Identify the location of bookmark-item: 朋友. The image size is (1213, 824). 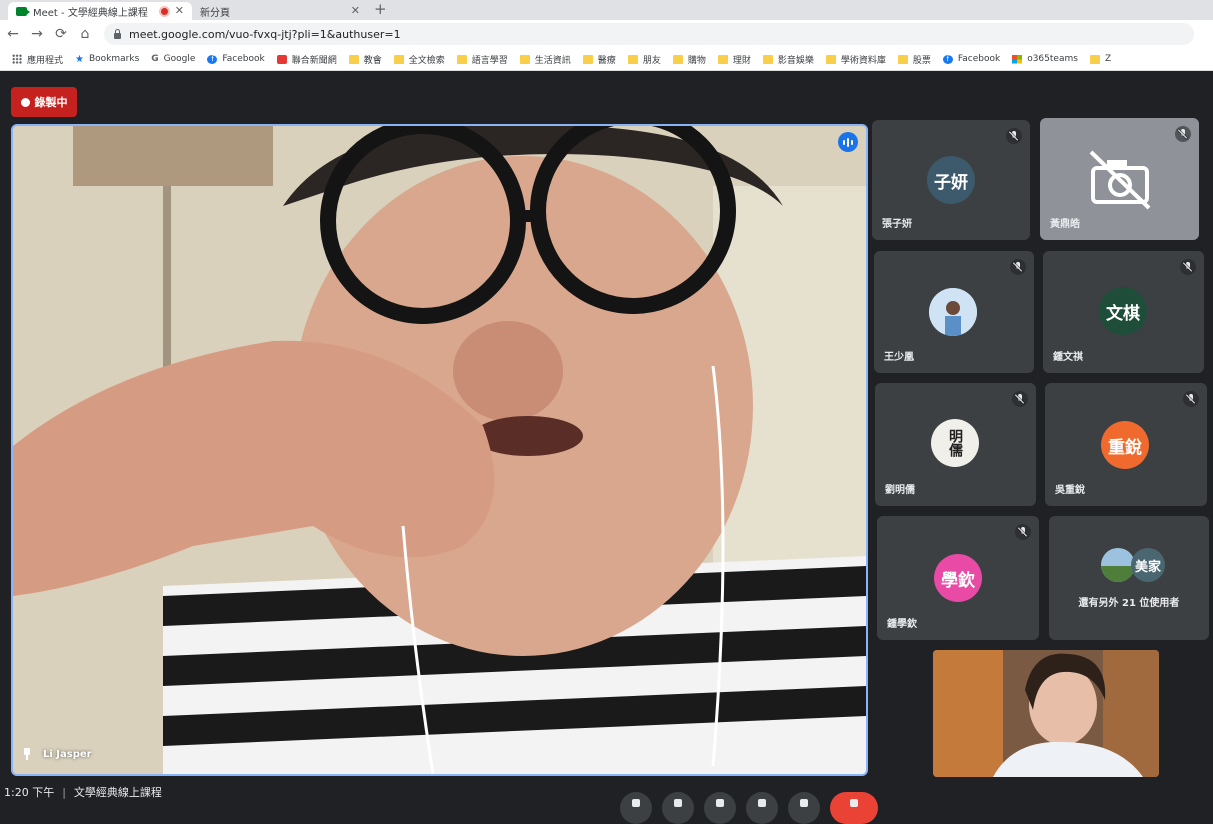
(644, 59).